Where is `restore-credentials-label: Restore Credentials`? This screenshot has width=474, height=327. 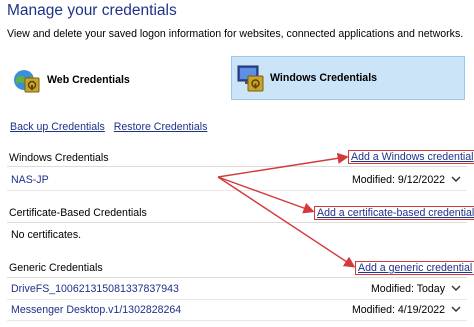 restore-credentials-label: Restore Credentials is located at coordinates (160, 127).